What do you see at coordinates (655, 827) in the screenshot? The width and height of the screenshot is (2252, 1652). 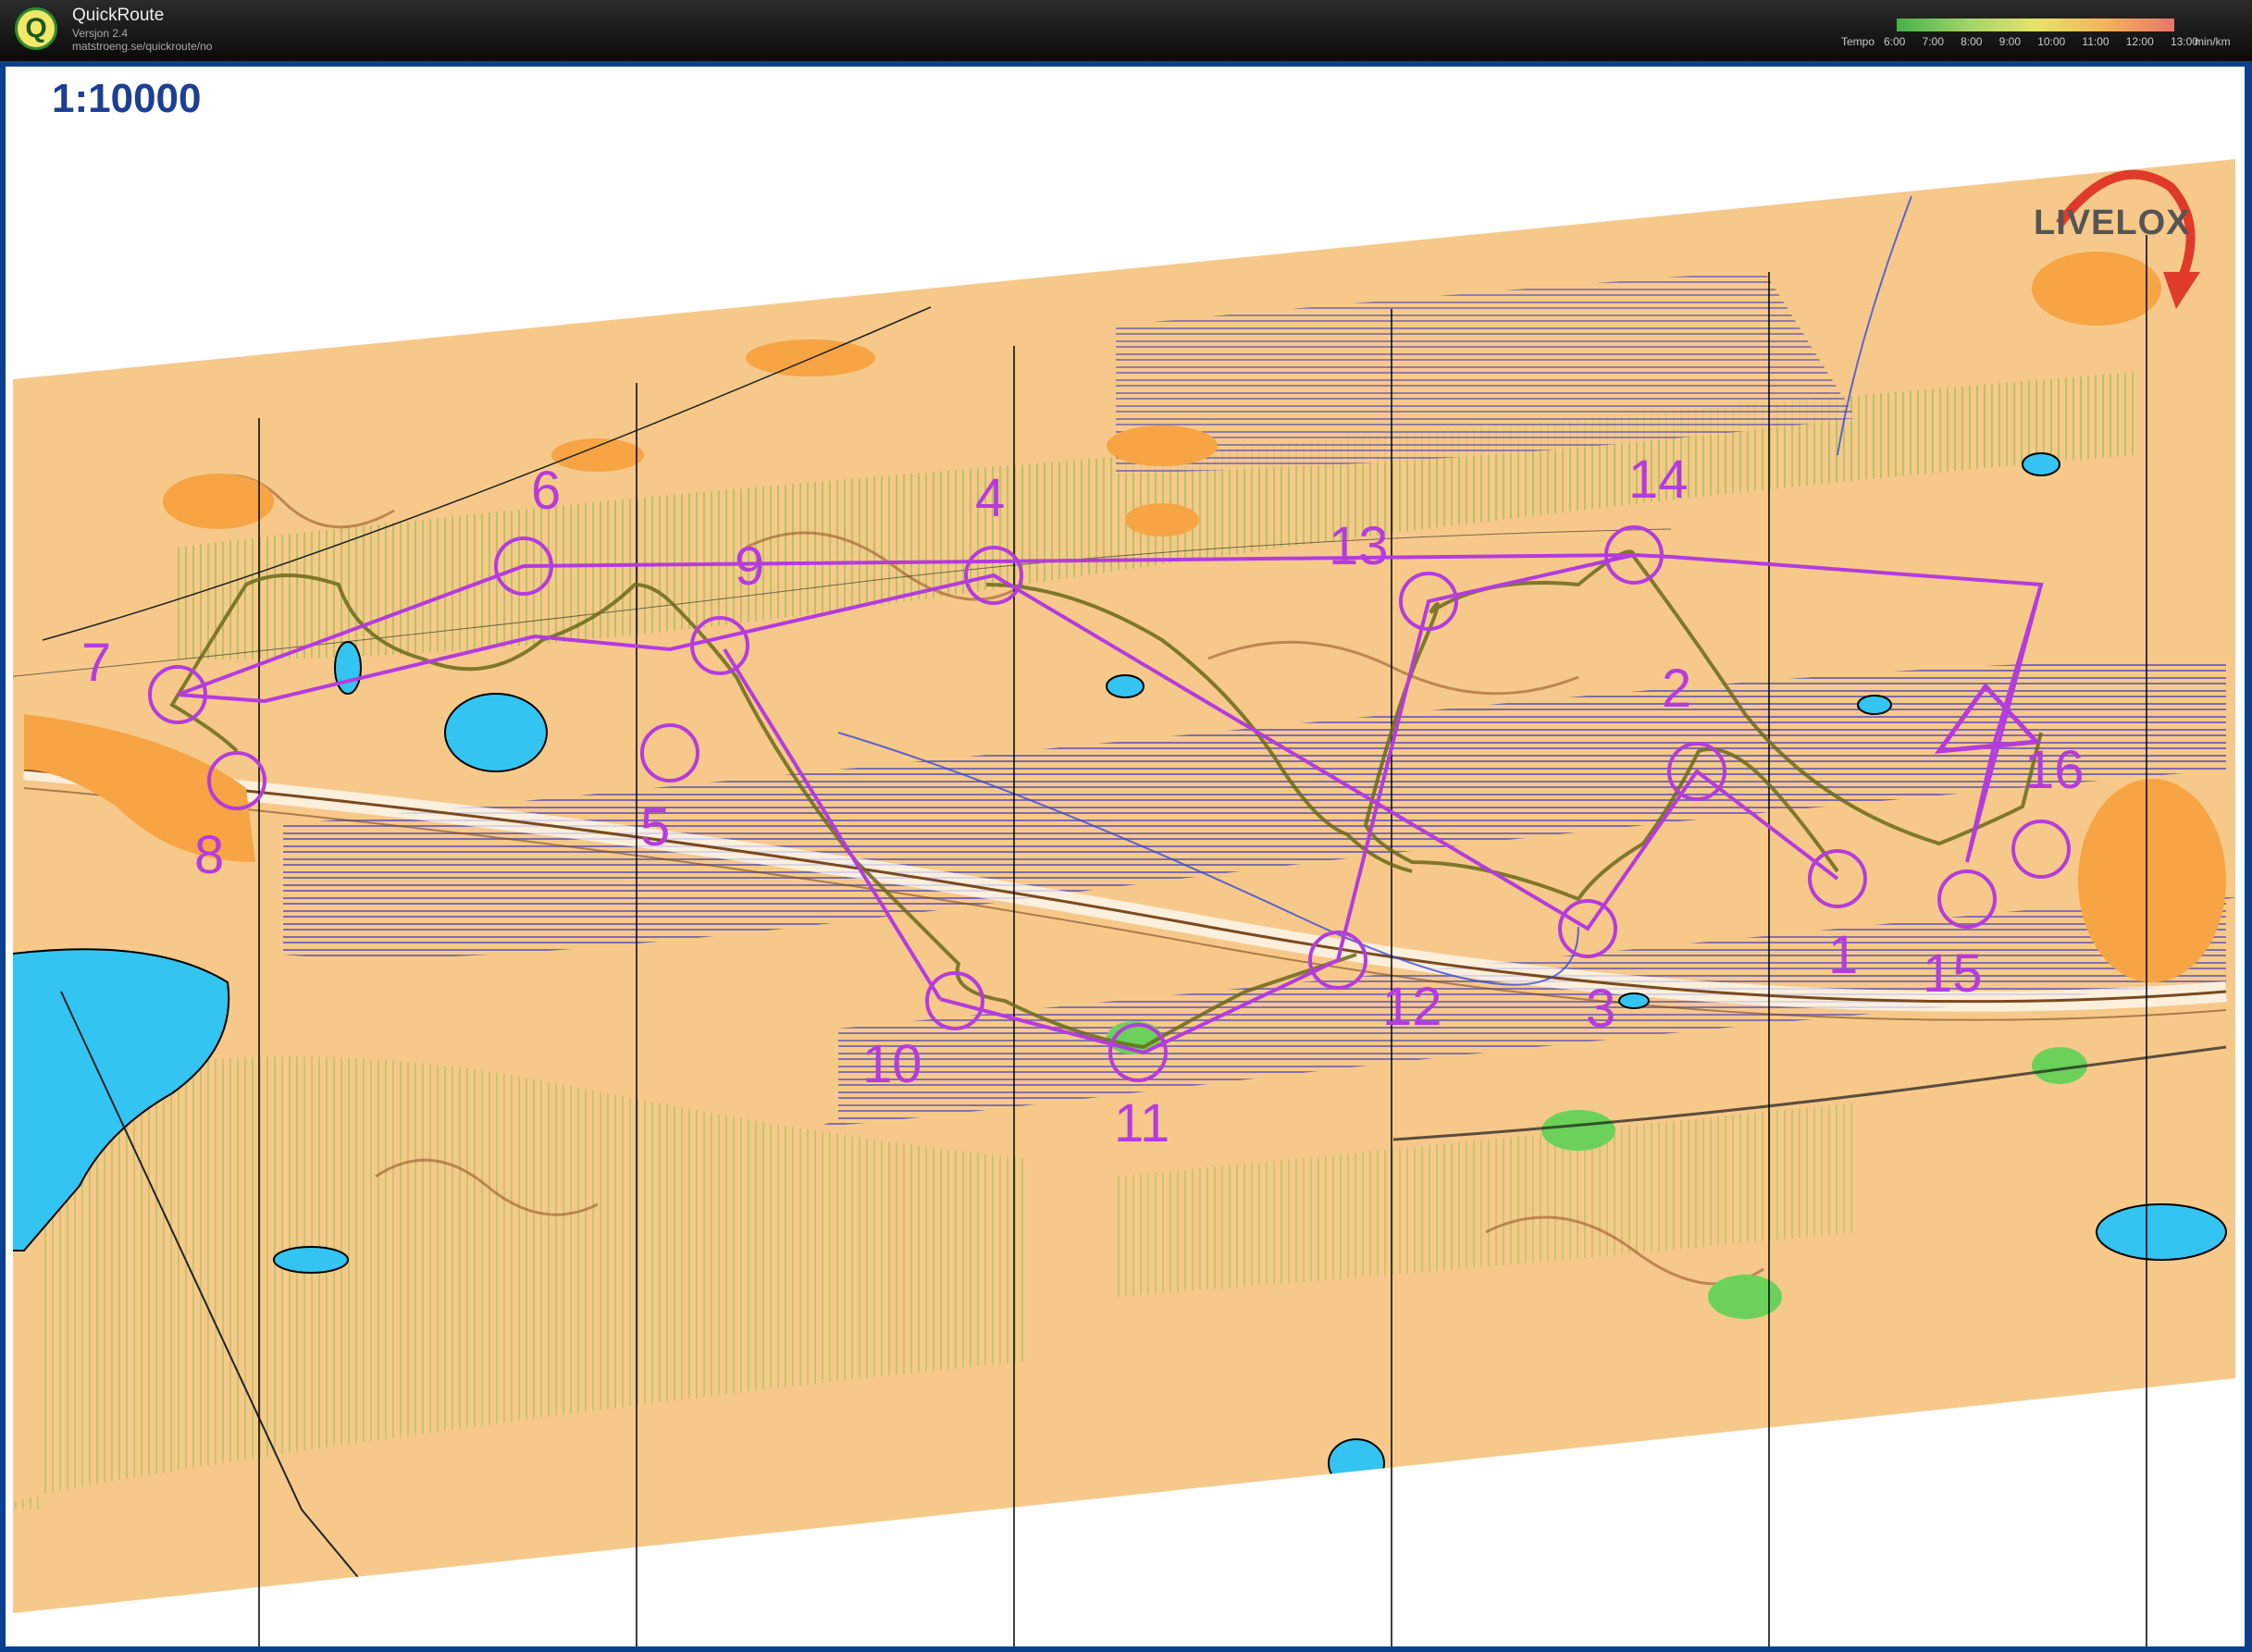 I see `control-label: 5` at bounding box center [655, 827].